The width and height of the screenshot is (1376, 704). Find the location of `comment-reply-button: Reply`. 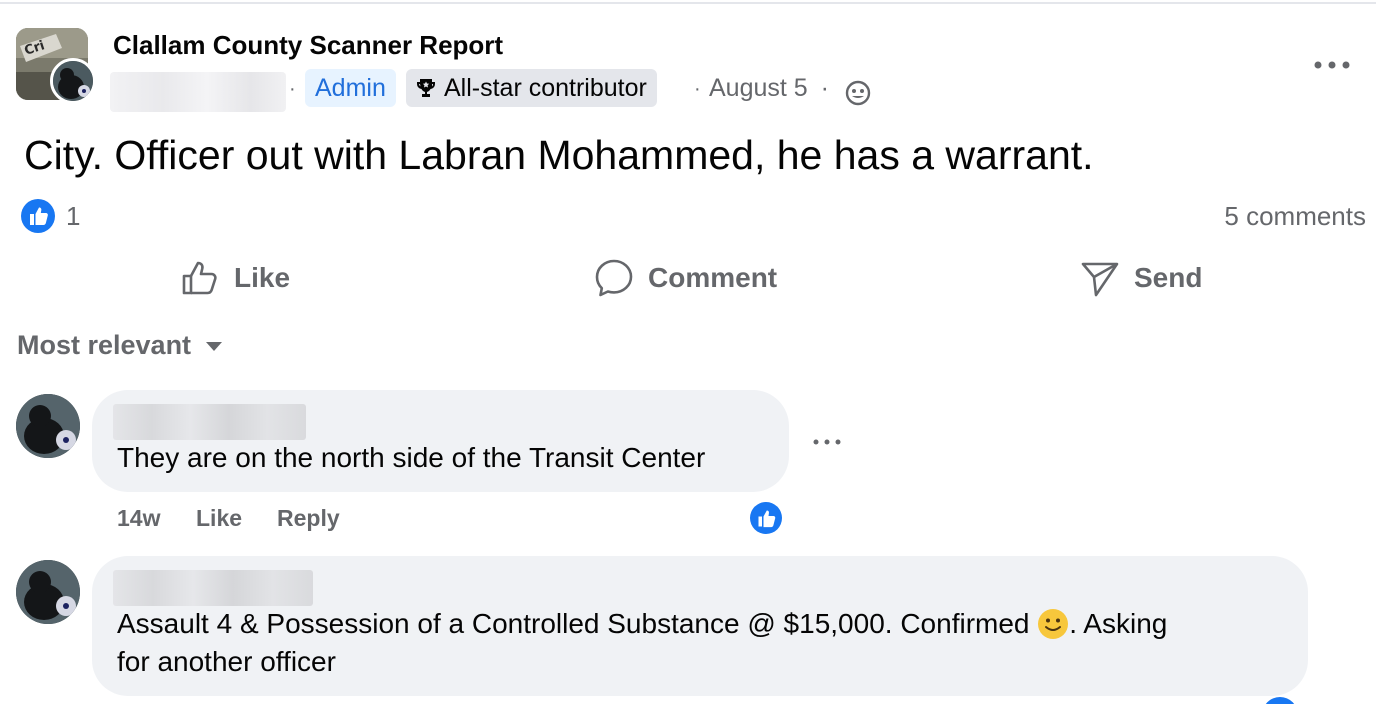

comment-reply-button: Reply is located at coordinates (308, 518).